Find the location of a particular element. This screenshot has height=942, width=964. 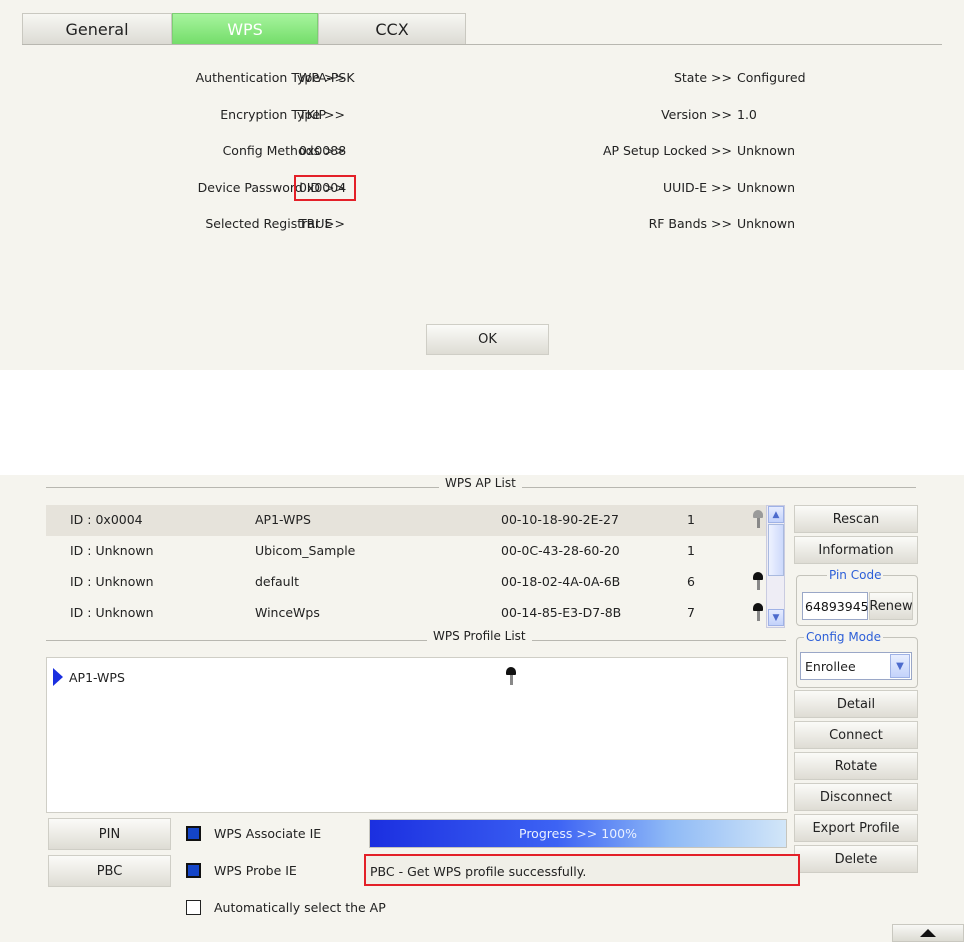

ap-channel: 7 is located at coordinates (691, 612).